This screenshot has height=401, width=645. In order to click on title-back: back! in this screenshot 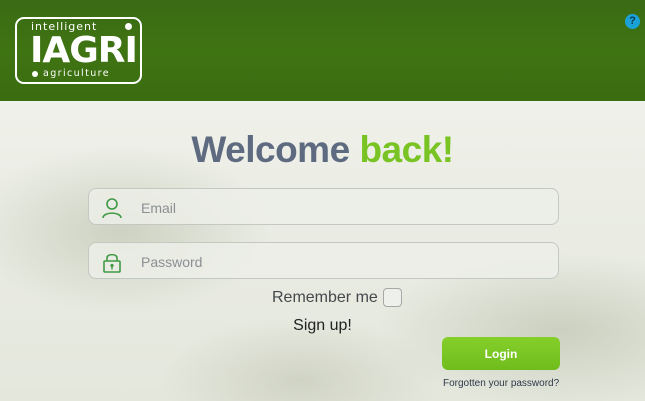, I will do `click(406, 149)`.